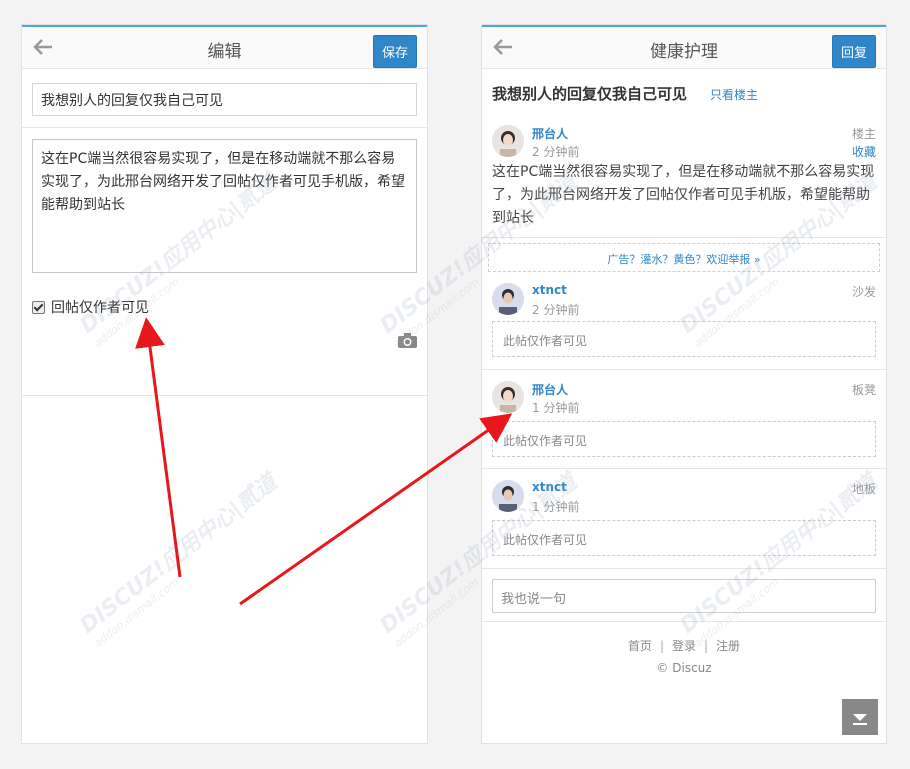  I want to click on arrow-to-hidden-reply, so click(376, 509).